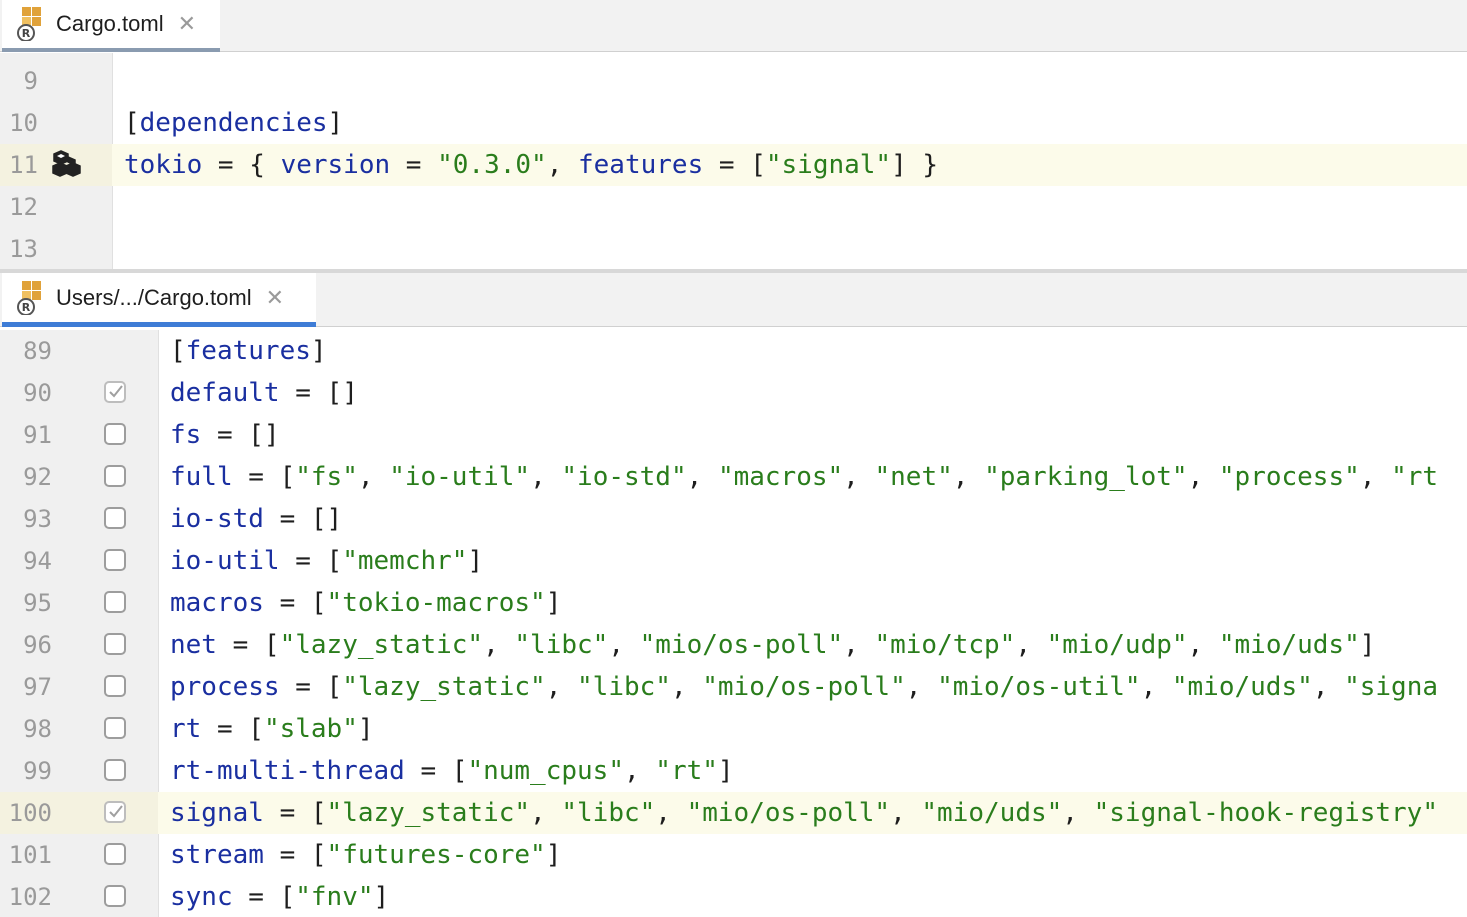  Describe the element at coordinates (913, 477) in the screenshot. I see `toml-string: "net"` at that location.